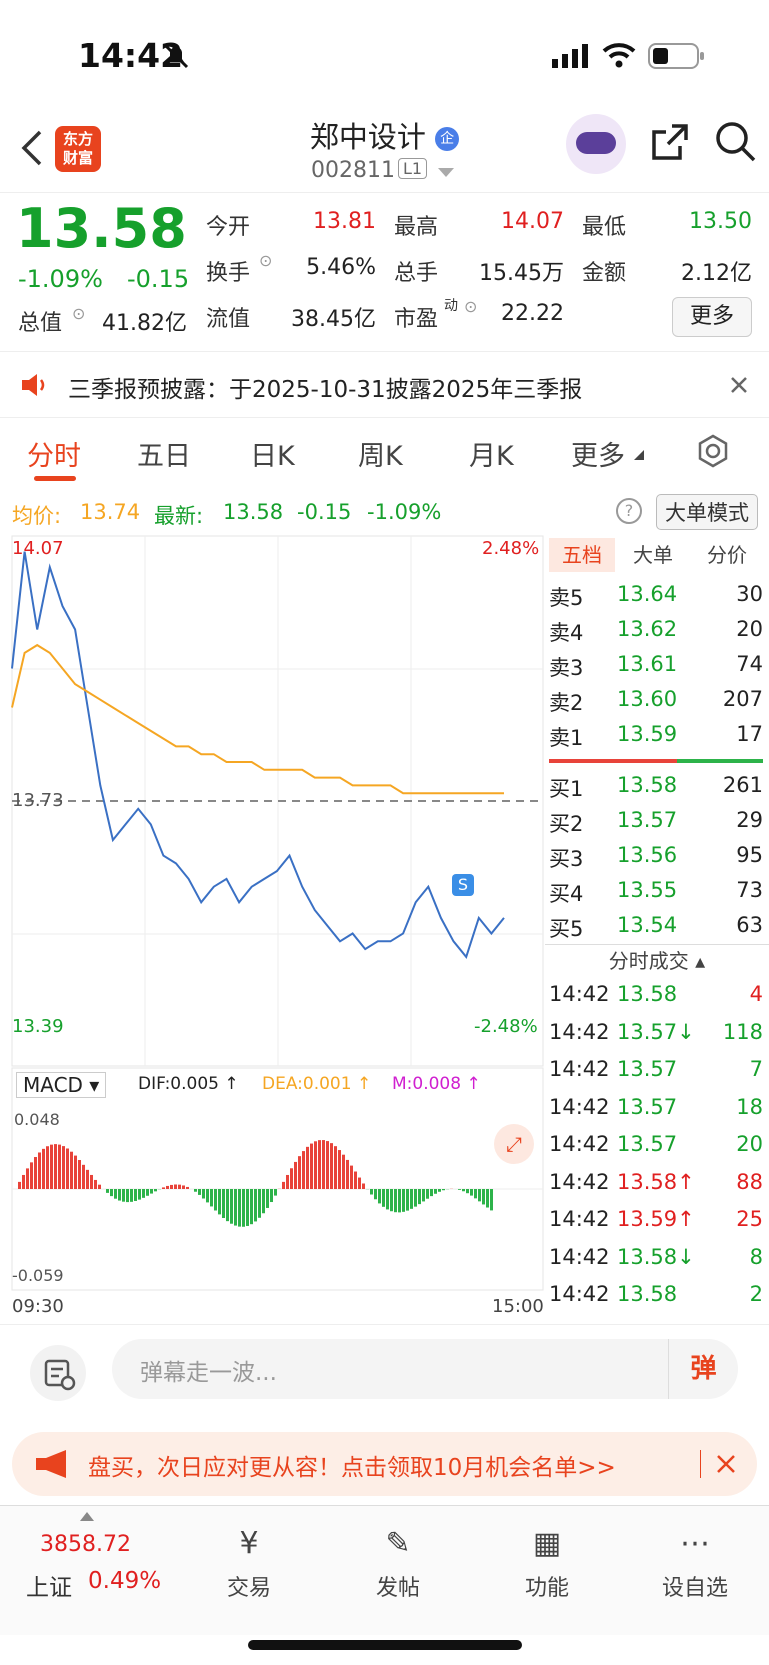  I want to click on tab-five-level: 五档, so click(582, 555).